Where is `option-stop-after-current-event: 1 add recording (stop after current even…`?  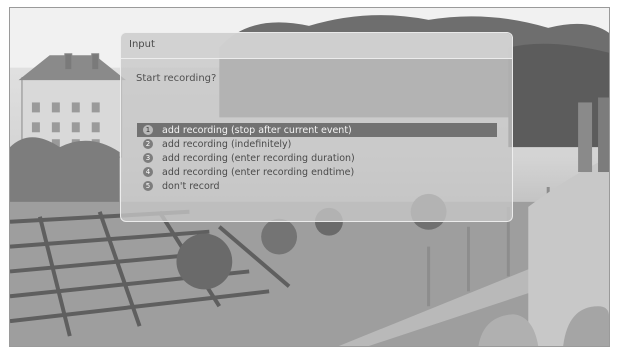 option-stop-after-current-event: 1 add recording (stop after current even… is located at coordinates (317, 130).